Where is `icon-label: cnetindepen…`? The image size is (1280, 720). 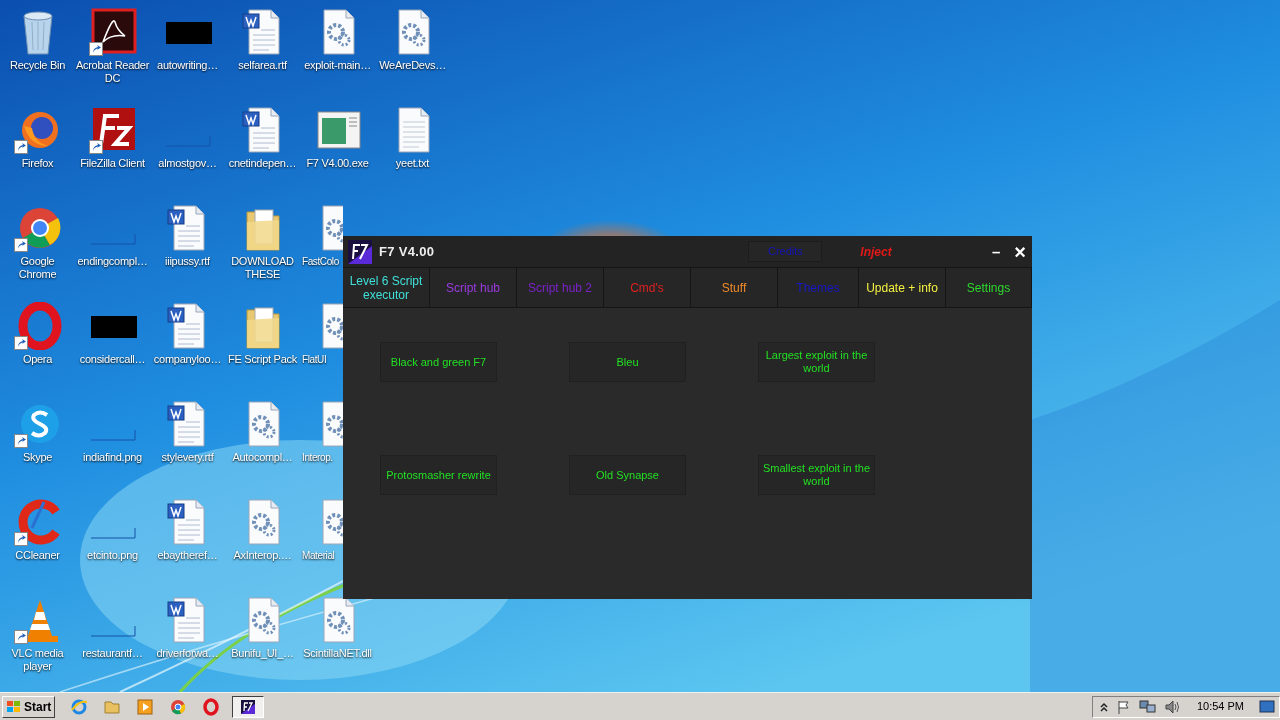
icon-label: cnetindepen… is located at coordinates (262, 163).